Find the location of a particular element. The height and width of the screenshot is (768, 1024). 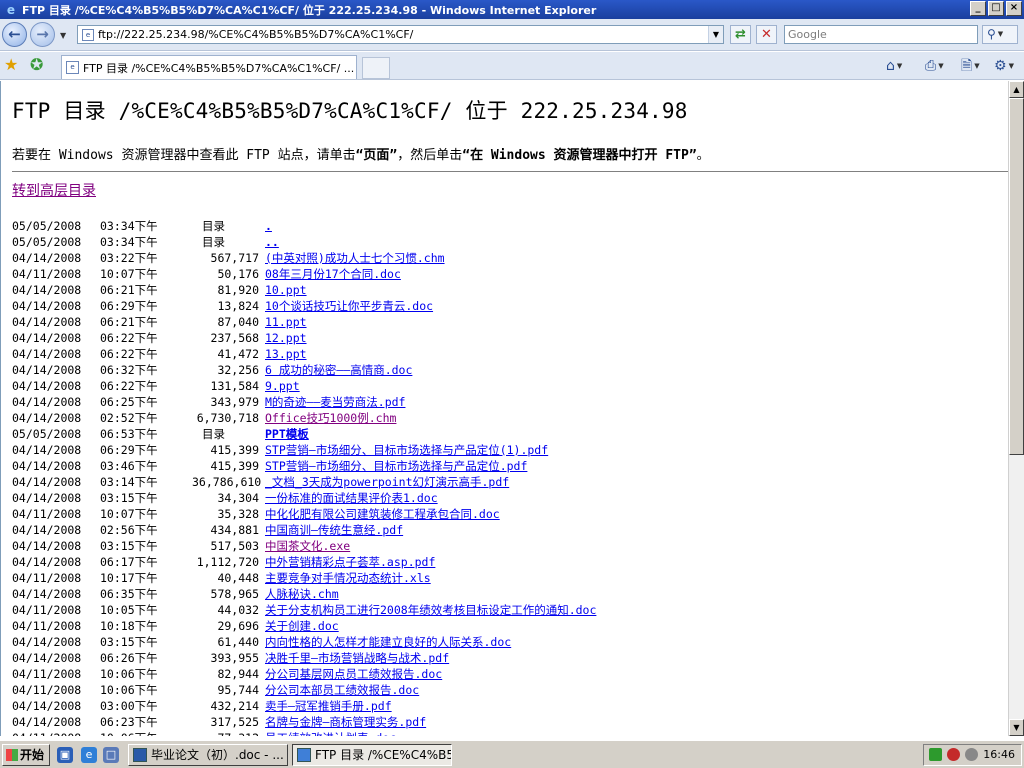

new-tab-button is located at coordinates (376, 68).